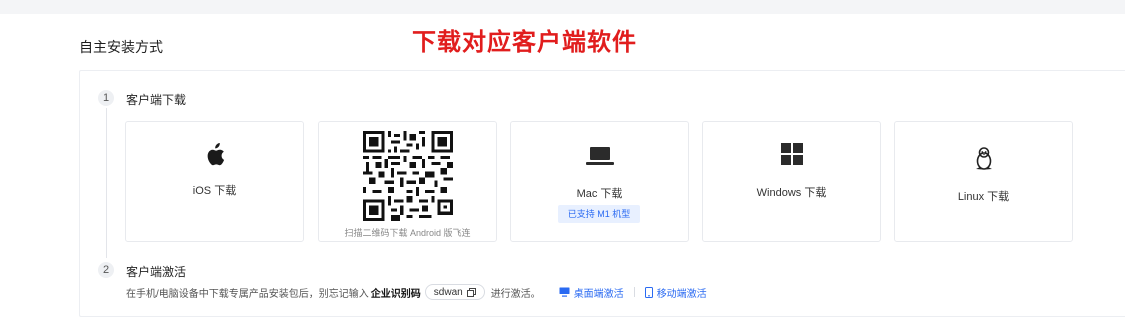 Image resolution: width=1125 pixels, height=330 pixels. Describe the element at coordinates (515, 294) in the screenshot. I see `activation-suffix: 进行激活。` at that location.